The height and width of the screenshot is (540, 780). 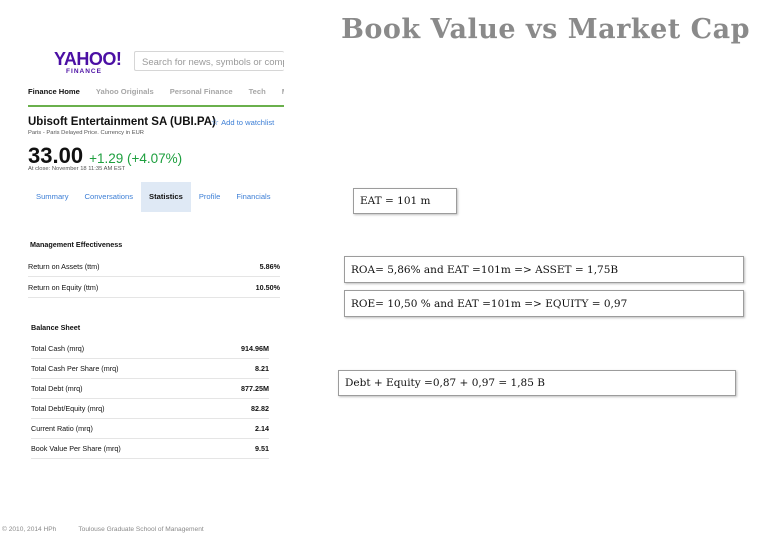 What do you see at coordinates (537, 383) in the screenshot?
I see `debt-equity-note: Debt + Equity =0,87 + 0,97 = 1,85 B` at bounding box center [537, 383].